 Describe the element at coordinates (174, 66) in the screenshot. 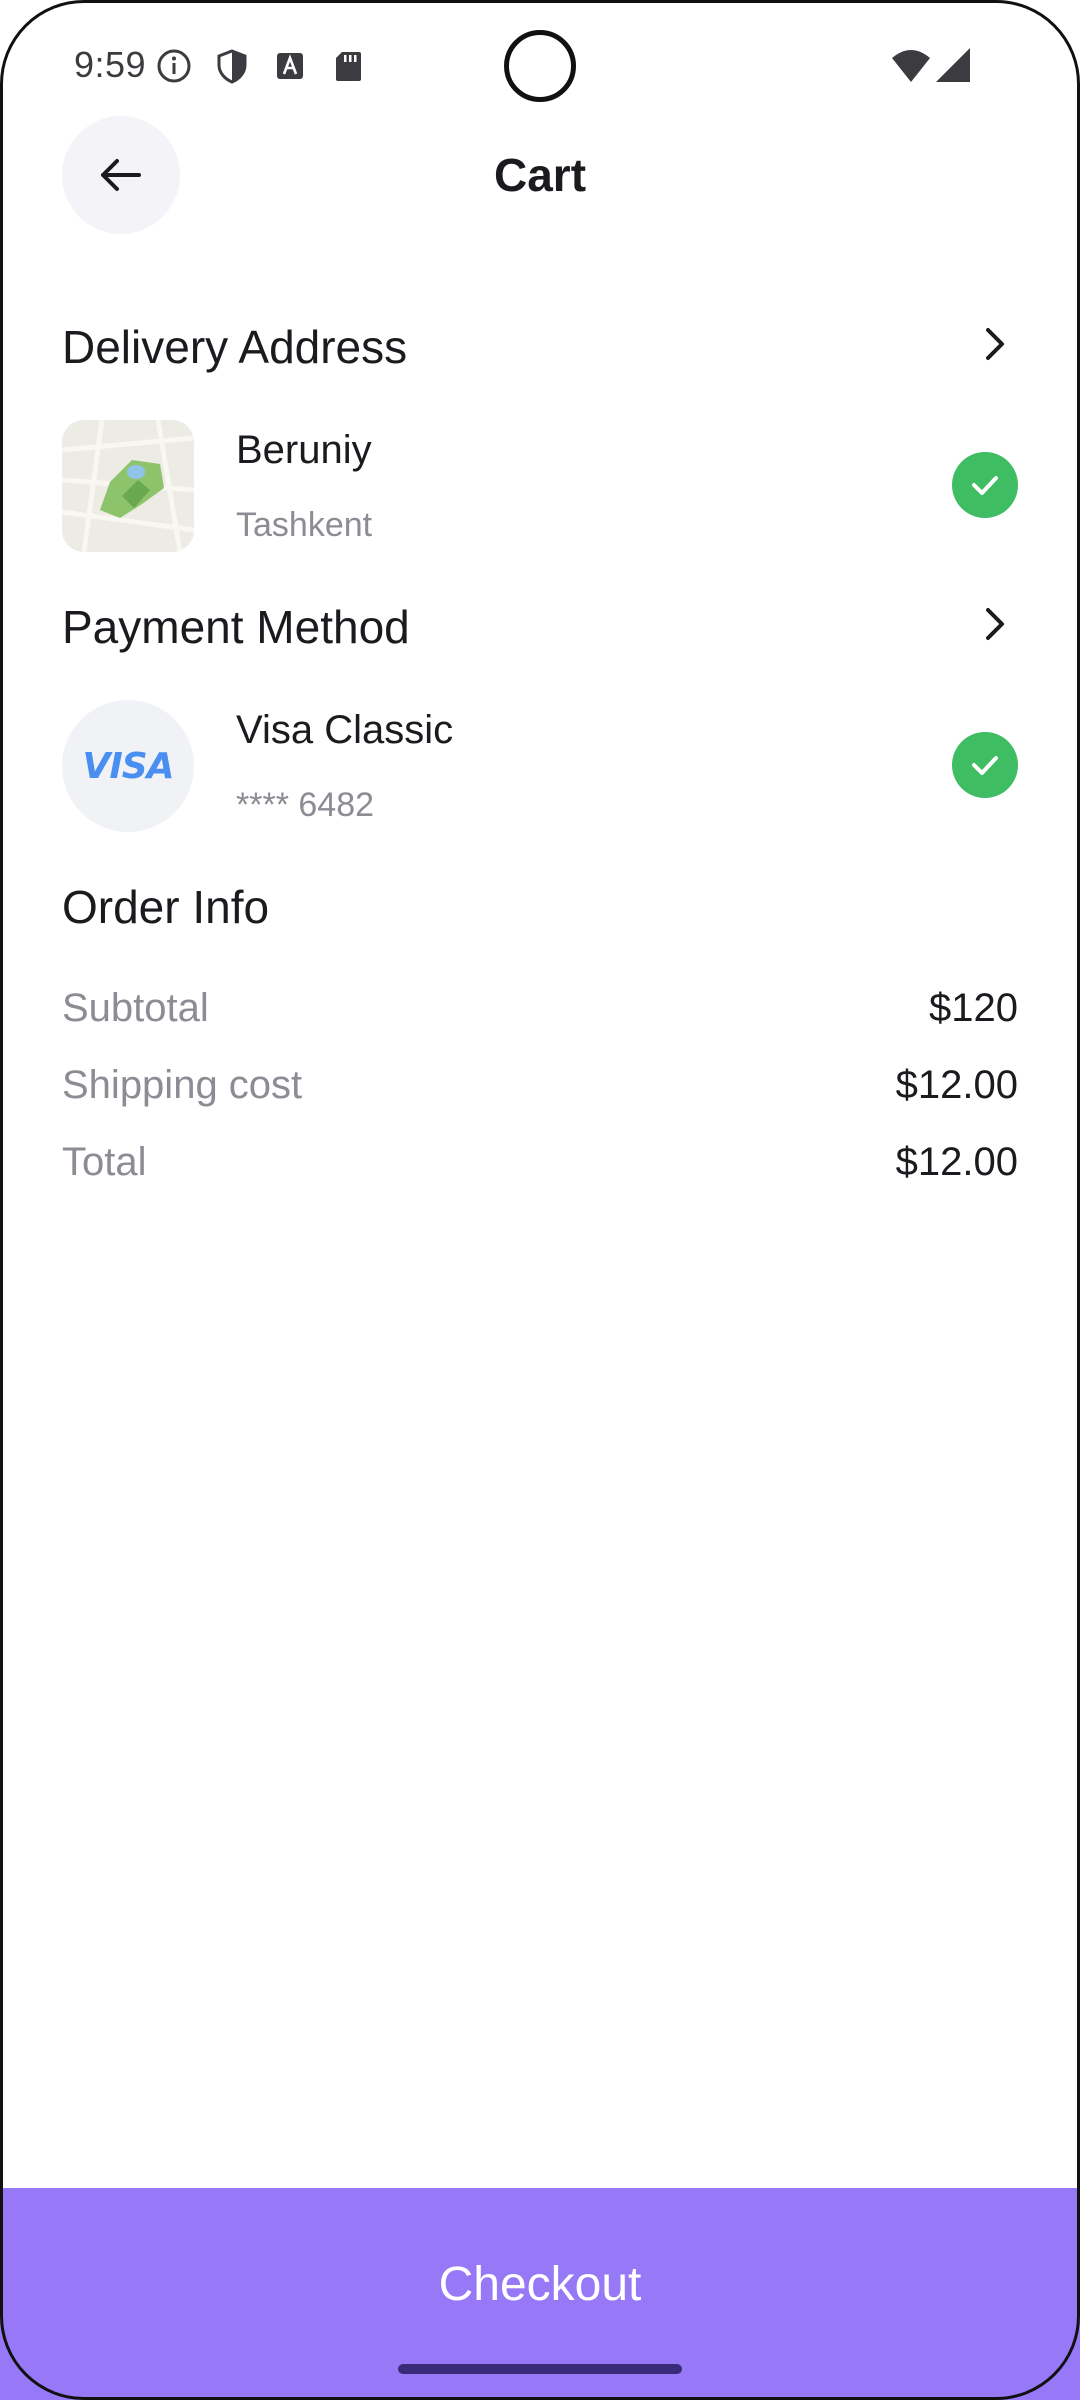

I see `info-icon` at that location.